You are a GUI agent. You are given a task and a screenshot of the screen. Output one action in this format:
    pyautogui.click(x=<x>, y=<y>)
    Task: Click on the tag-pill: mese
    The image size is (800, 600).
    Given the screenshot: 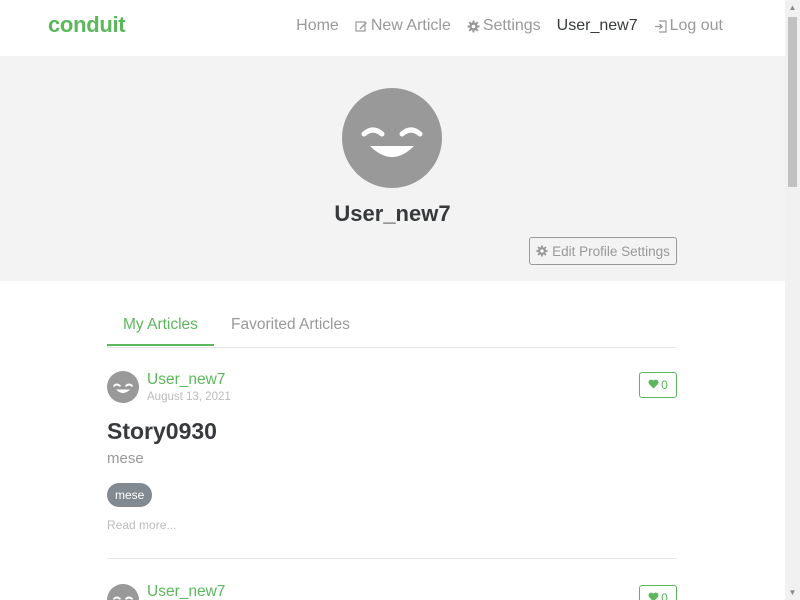 What is the action you would take?
    pyautogui.click(x=130, y=495)
    